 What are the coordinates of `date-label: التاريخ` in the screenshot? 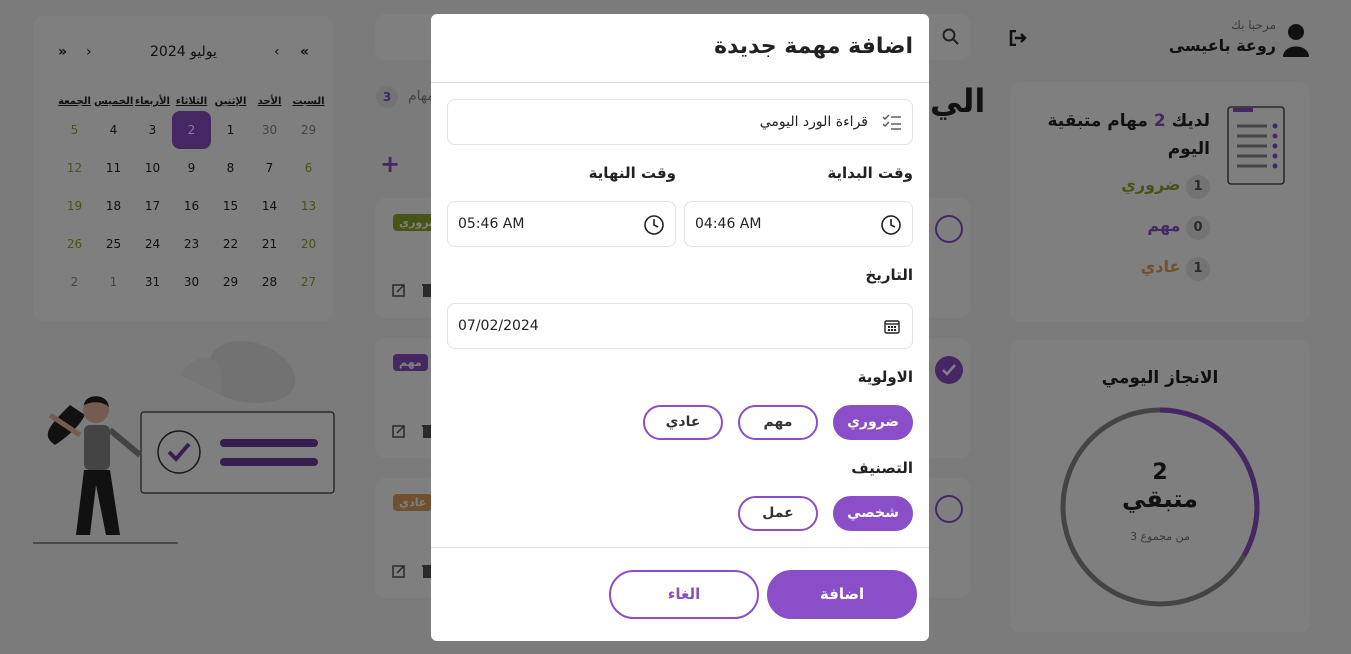 It's located at (889, 275).